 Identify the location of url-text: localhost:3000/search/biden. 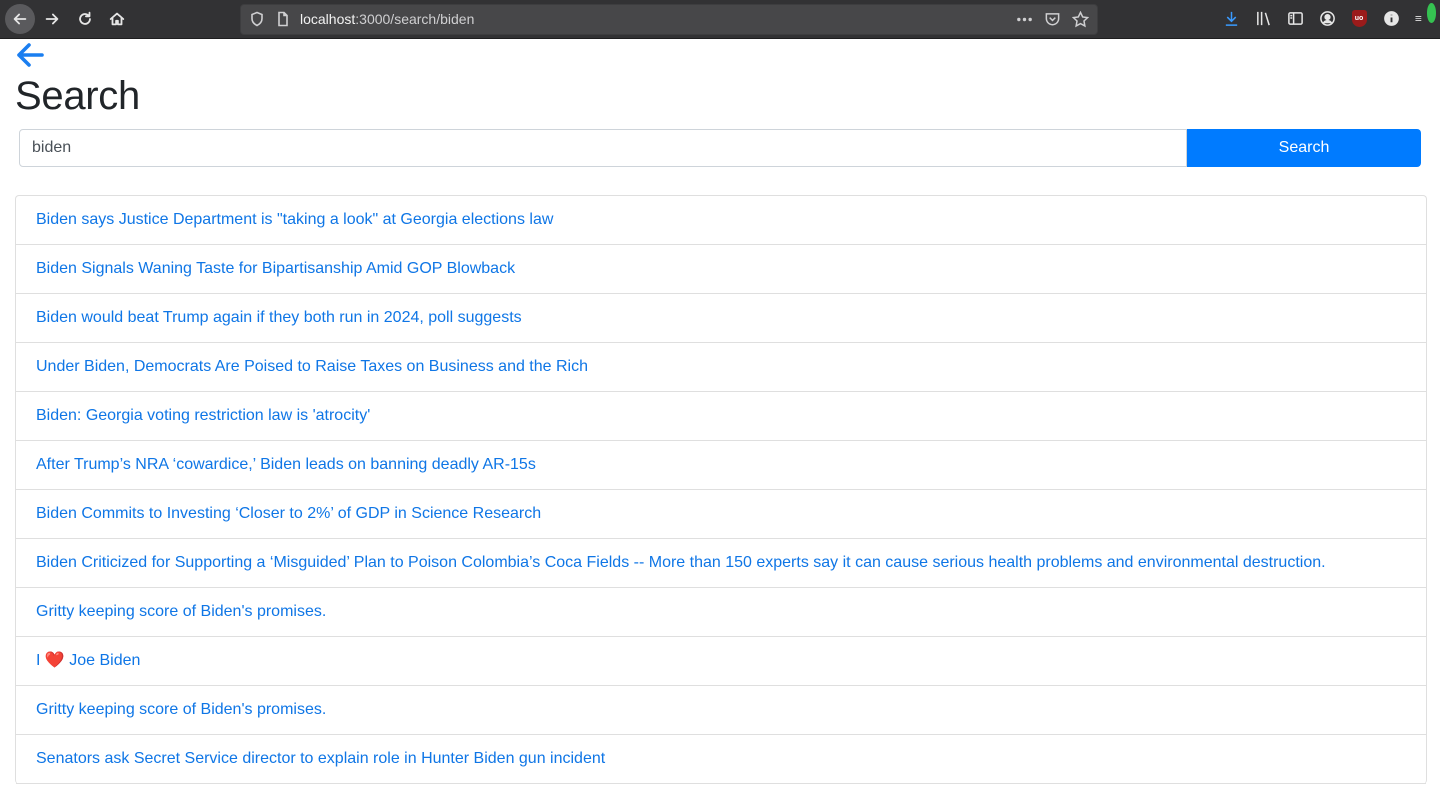
(387, 19).